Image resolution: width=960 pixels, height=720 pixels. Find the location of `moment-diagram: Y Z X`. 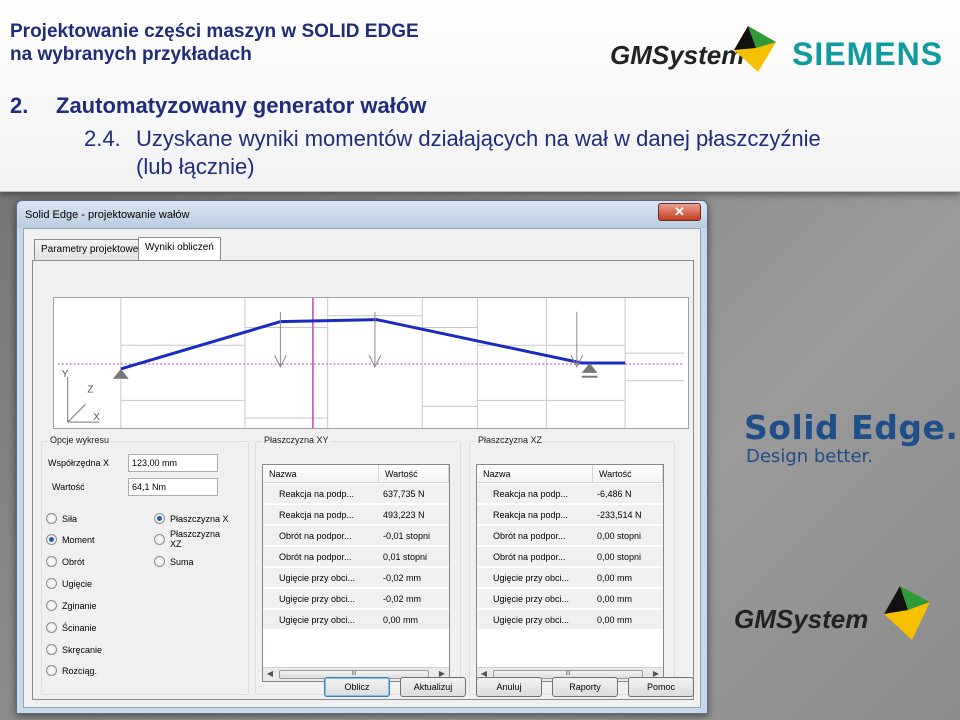

moment-diagram: Y Z X is located at coordinates (371, 363).